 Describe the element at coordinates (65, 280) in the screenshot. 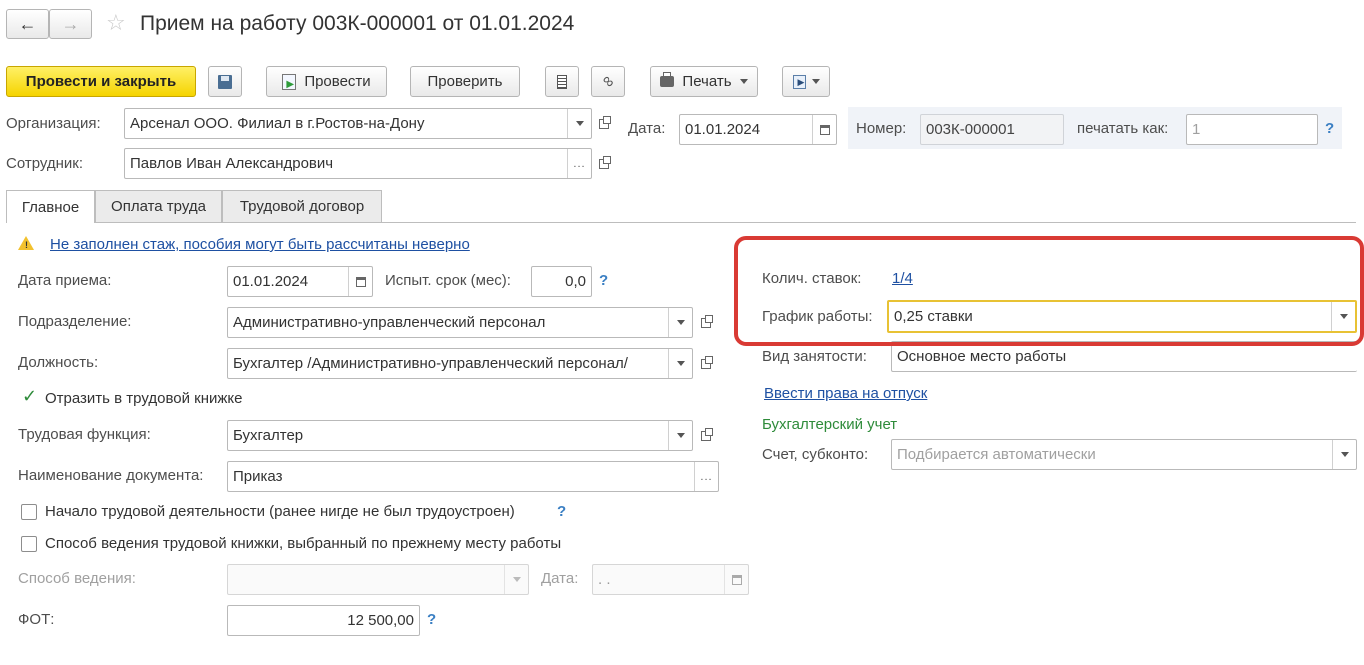

I see `hire-date-label: Дата приема:` at that location.